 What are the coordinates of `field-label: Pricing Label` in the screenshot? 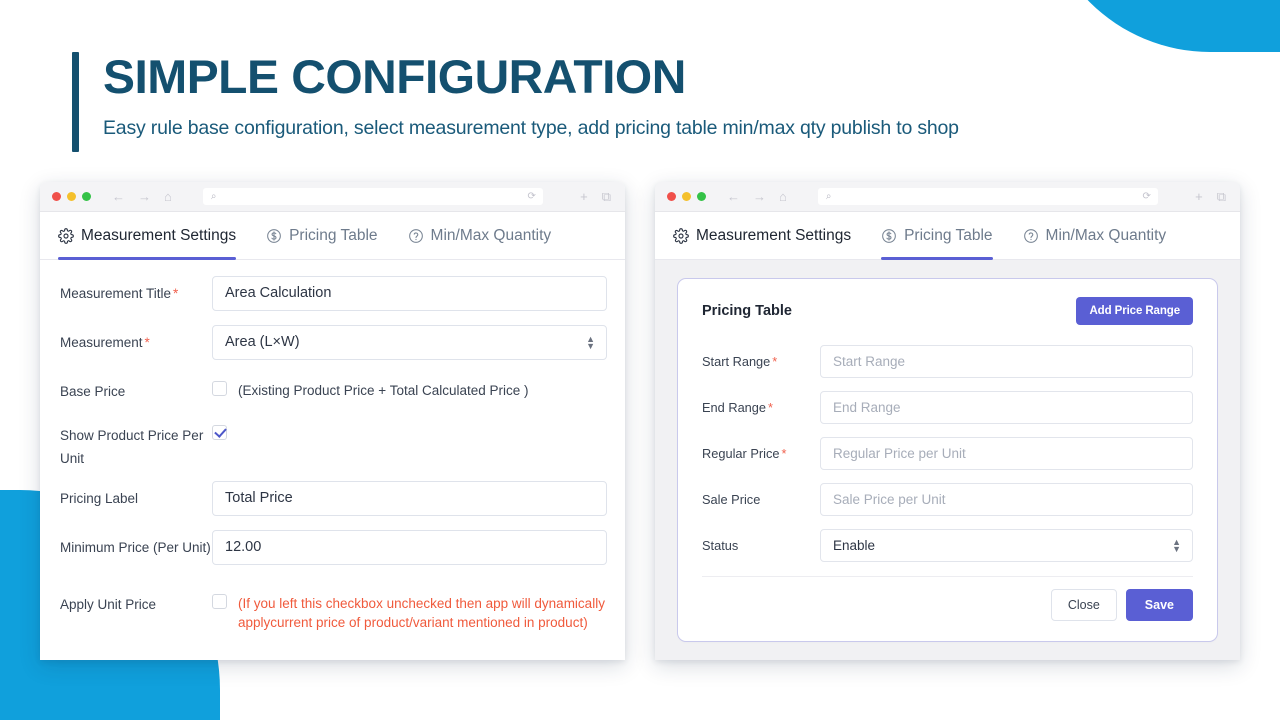 It's located at (99, 498).